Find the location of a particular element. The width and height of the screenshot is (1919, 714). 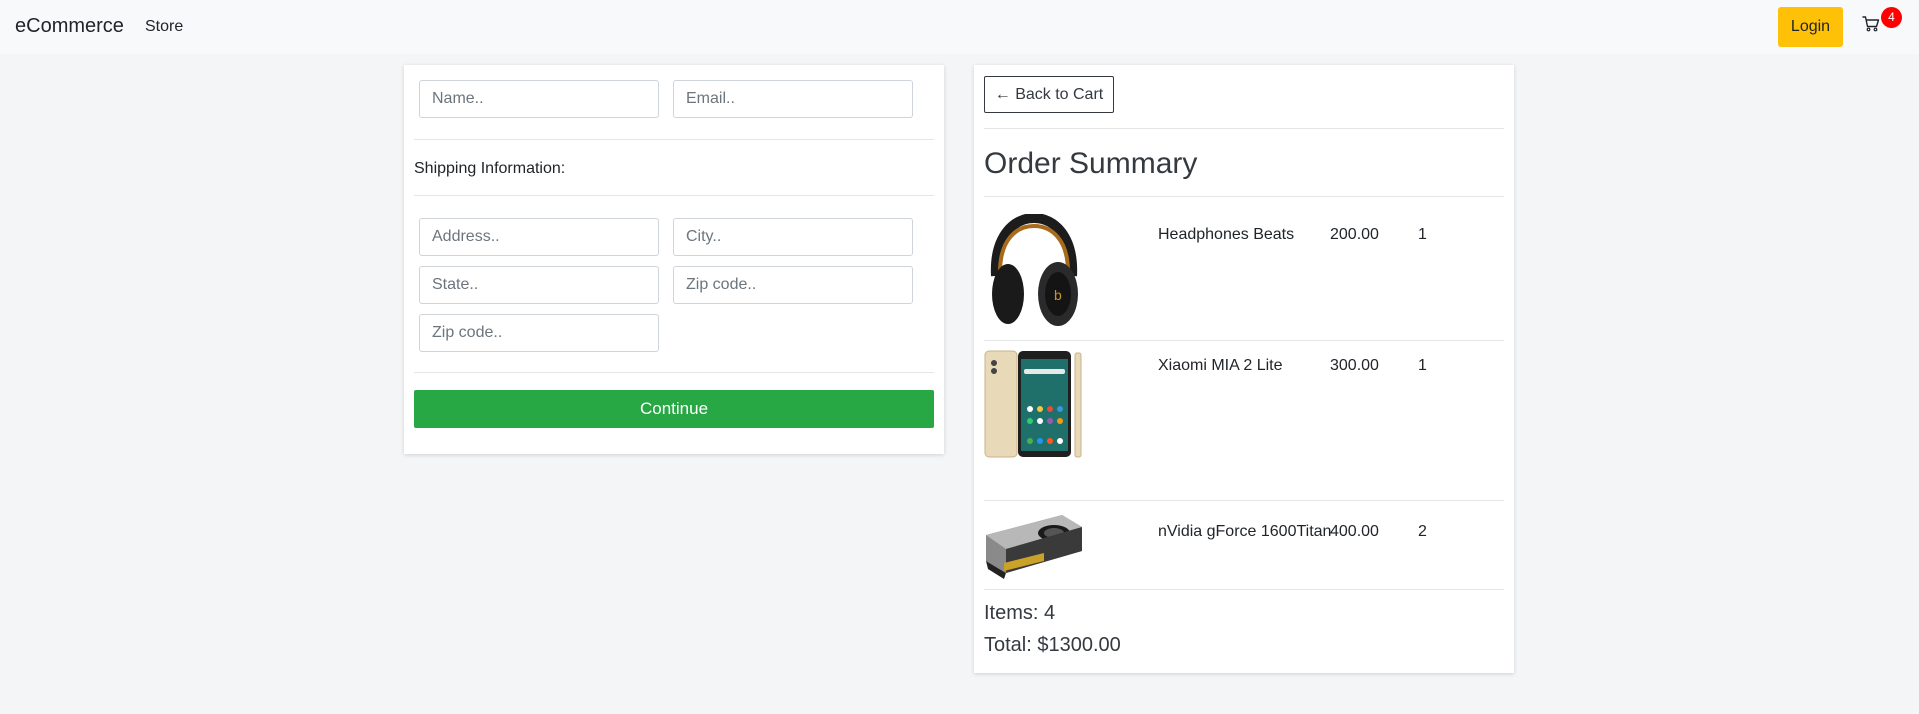

city-input is located at coordinates (793, 237).